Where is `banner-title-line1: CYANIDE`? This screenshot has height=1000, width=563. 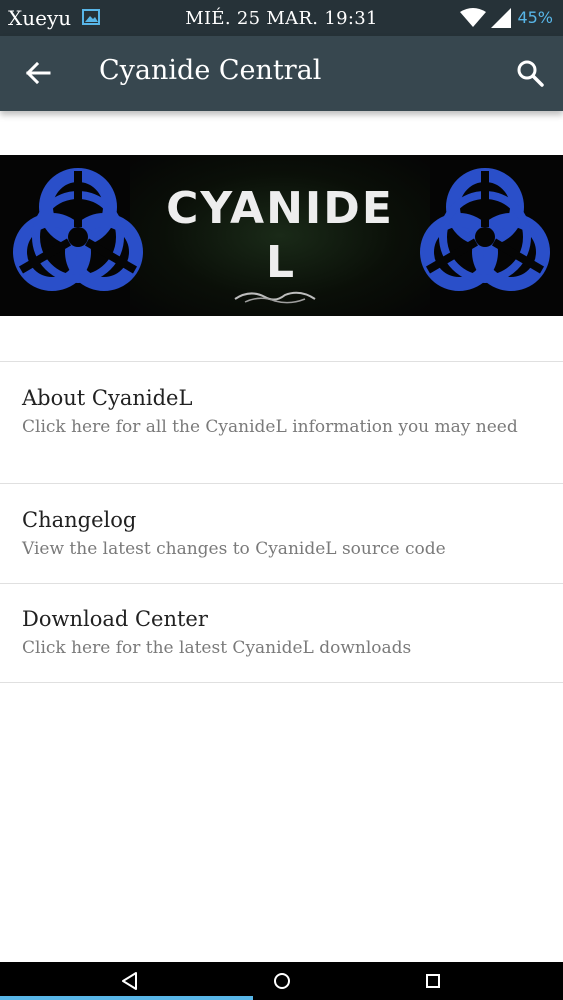
banner-title-line1: CYANIDE is located at coordinates (280, 208).